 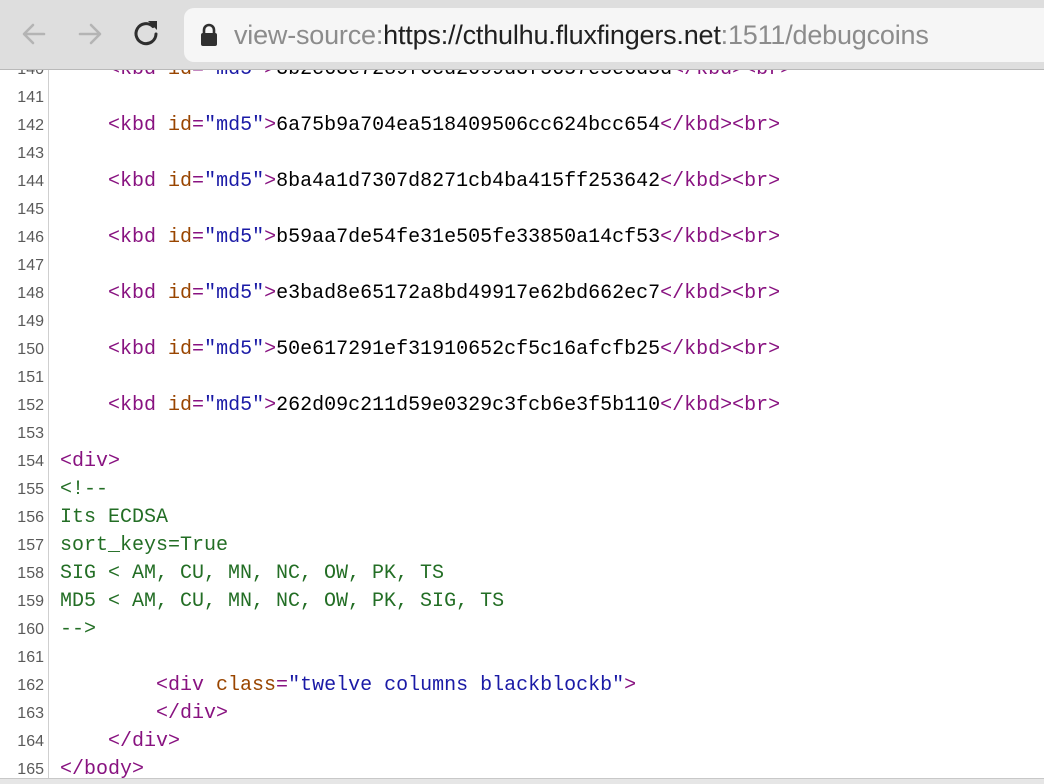 I want to click on status-strip, so click(x=522, y=781).